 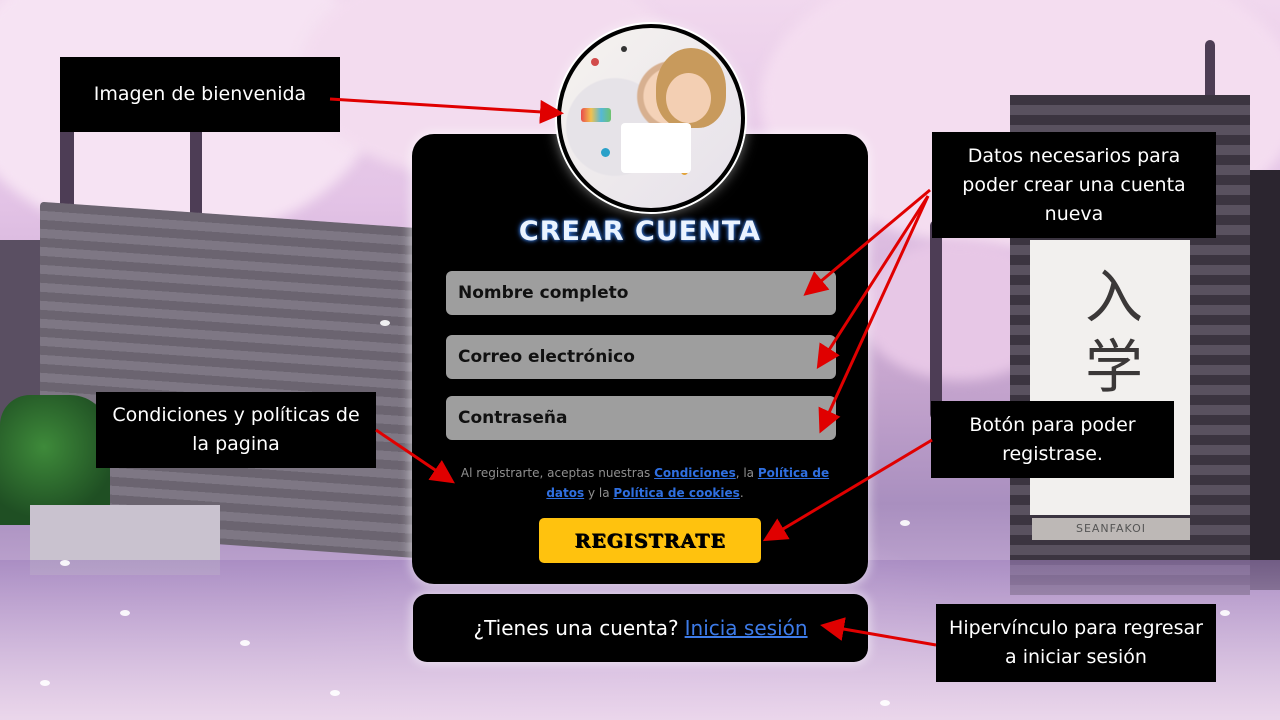 What do you see at coordinates (236, 430) in the screenshot?
I see `annotation-conditions: Condiciones y políticas de la pagina` at bounding box center [236, 430].